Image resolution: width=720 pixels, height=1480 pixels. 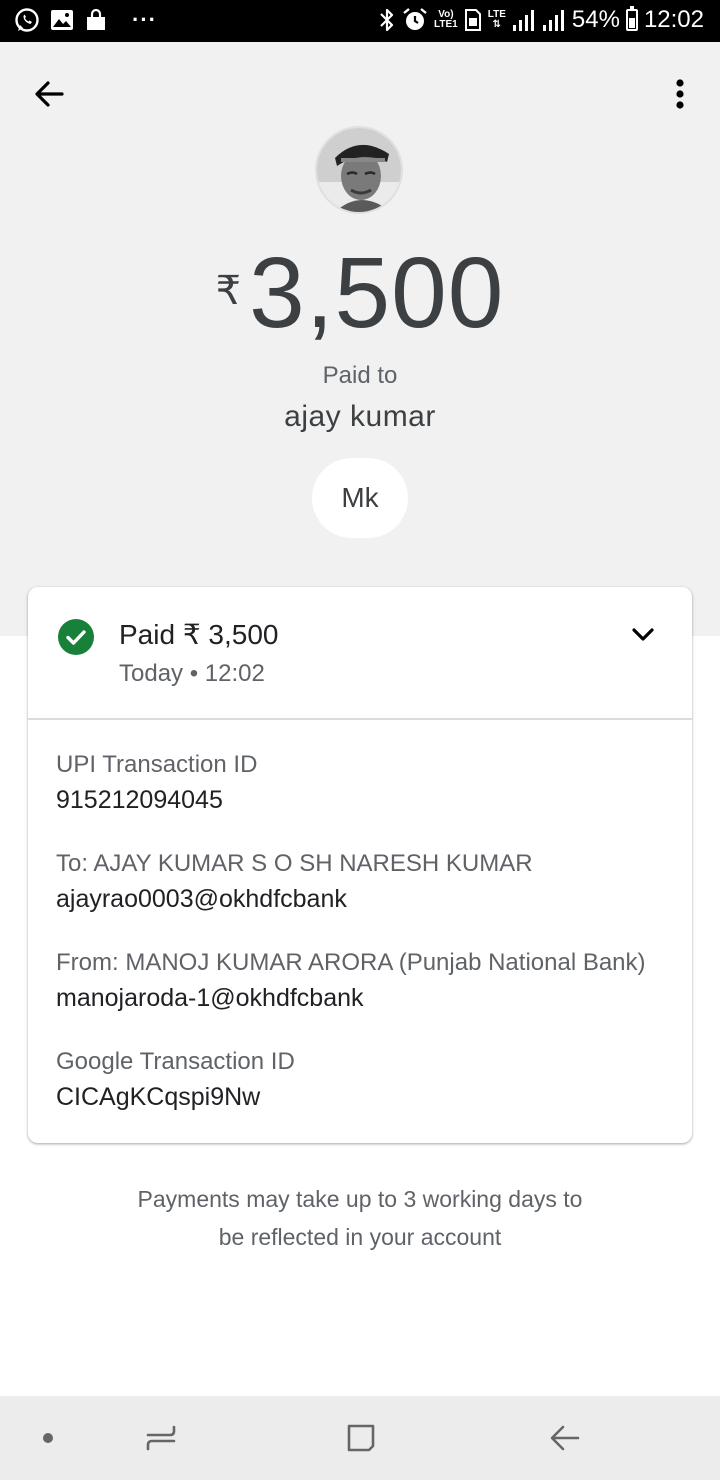 I want to click on check-circle-icon, so click(x=76, y=637).